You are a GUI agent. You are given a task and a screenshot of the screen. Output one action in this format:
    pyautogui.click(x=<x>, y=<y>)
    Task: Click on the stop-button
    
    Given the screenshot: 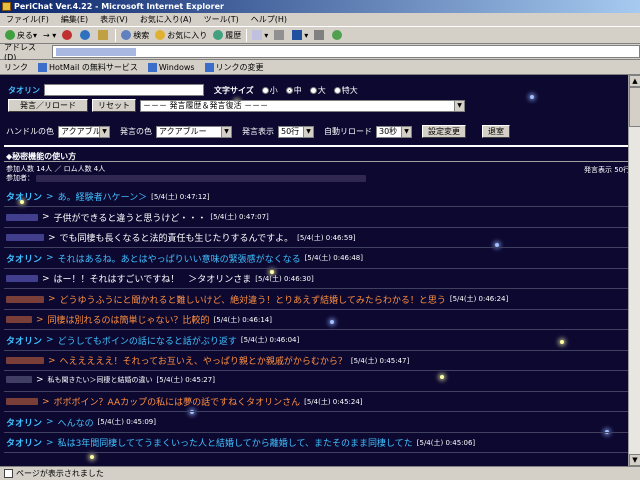 What is the action you would take?
    pyautogui.click(x=68, y=35)
    